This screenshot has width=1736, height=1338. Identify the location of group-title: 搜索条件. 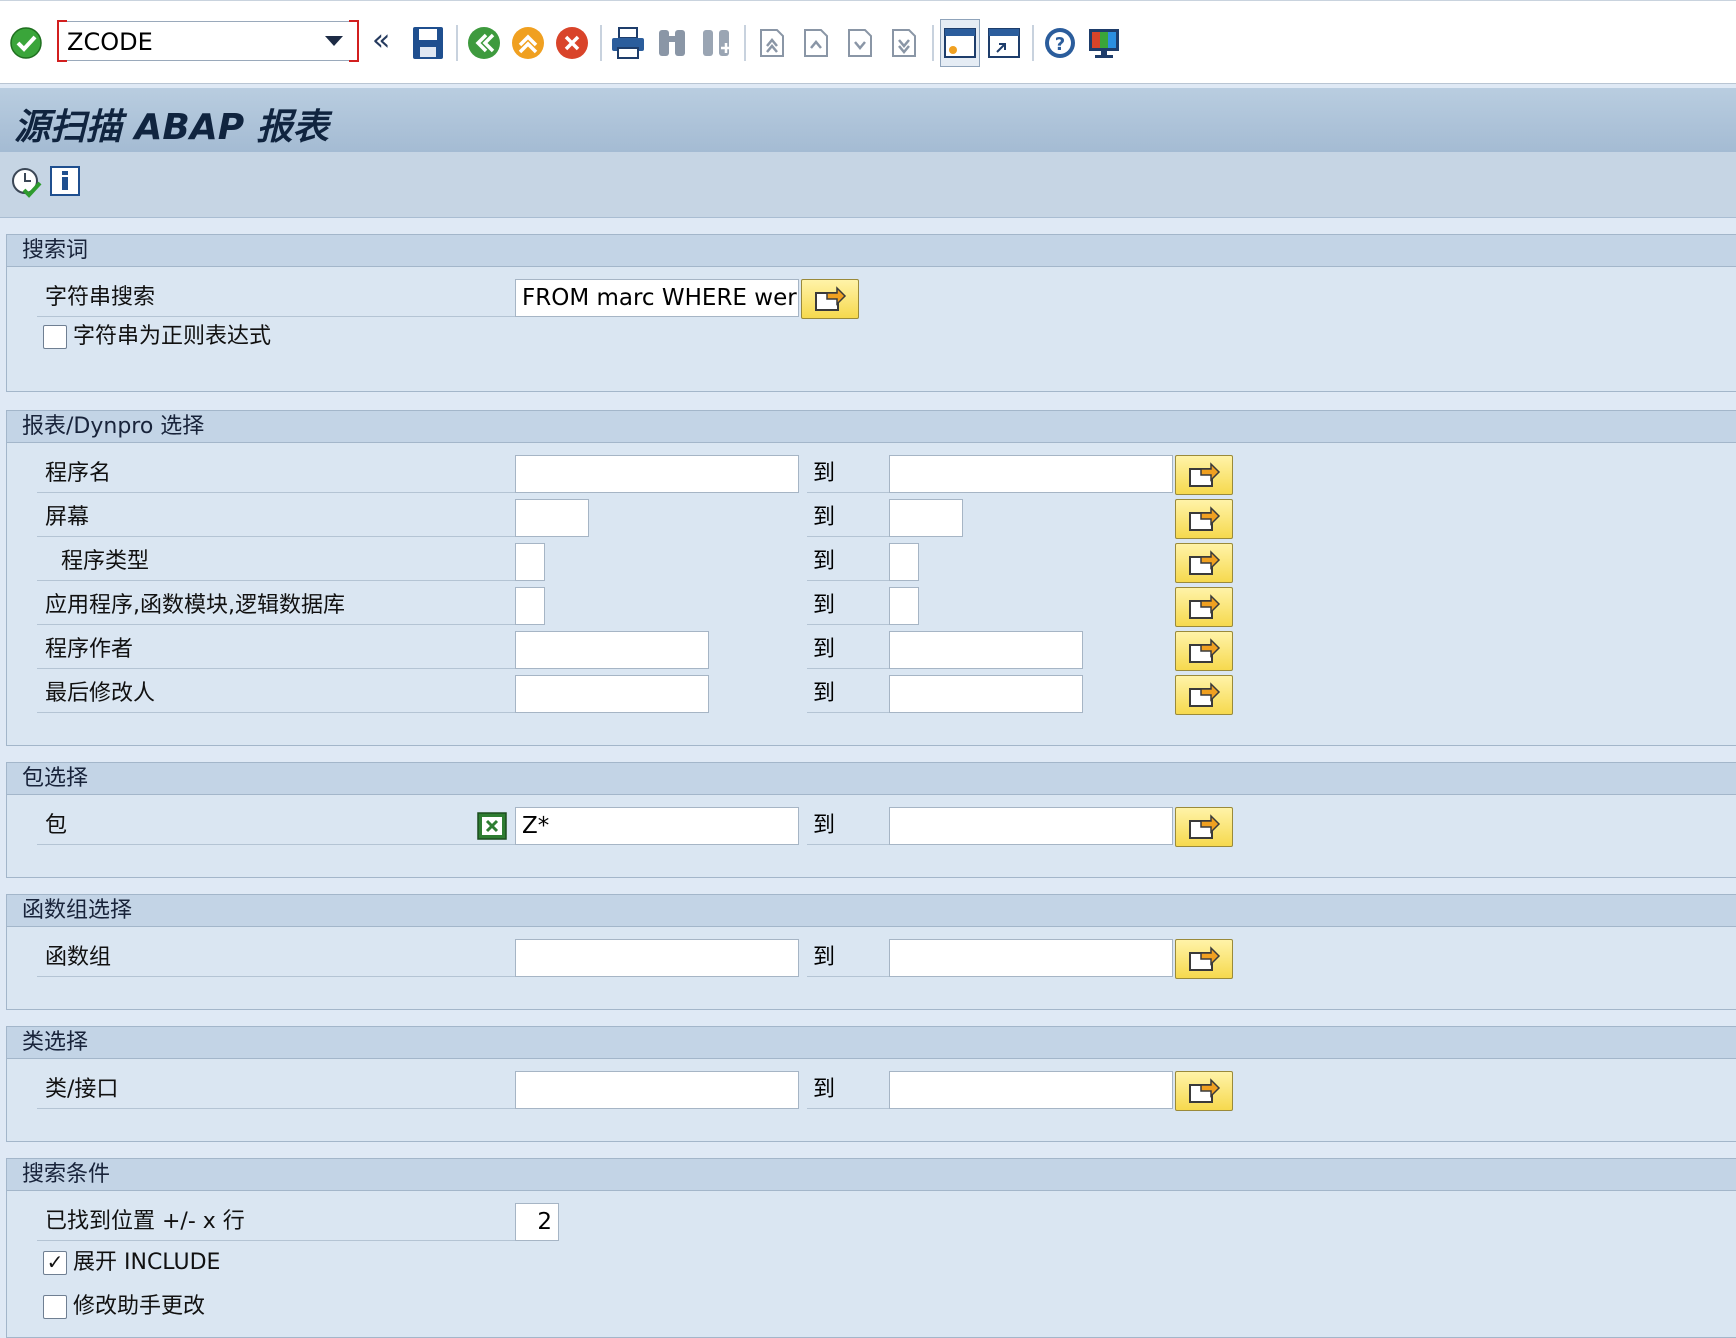
(871, 1175).